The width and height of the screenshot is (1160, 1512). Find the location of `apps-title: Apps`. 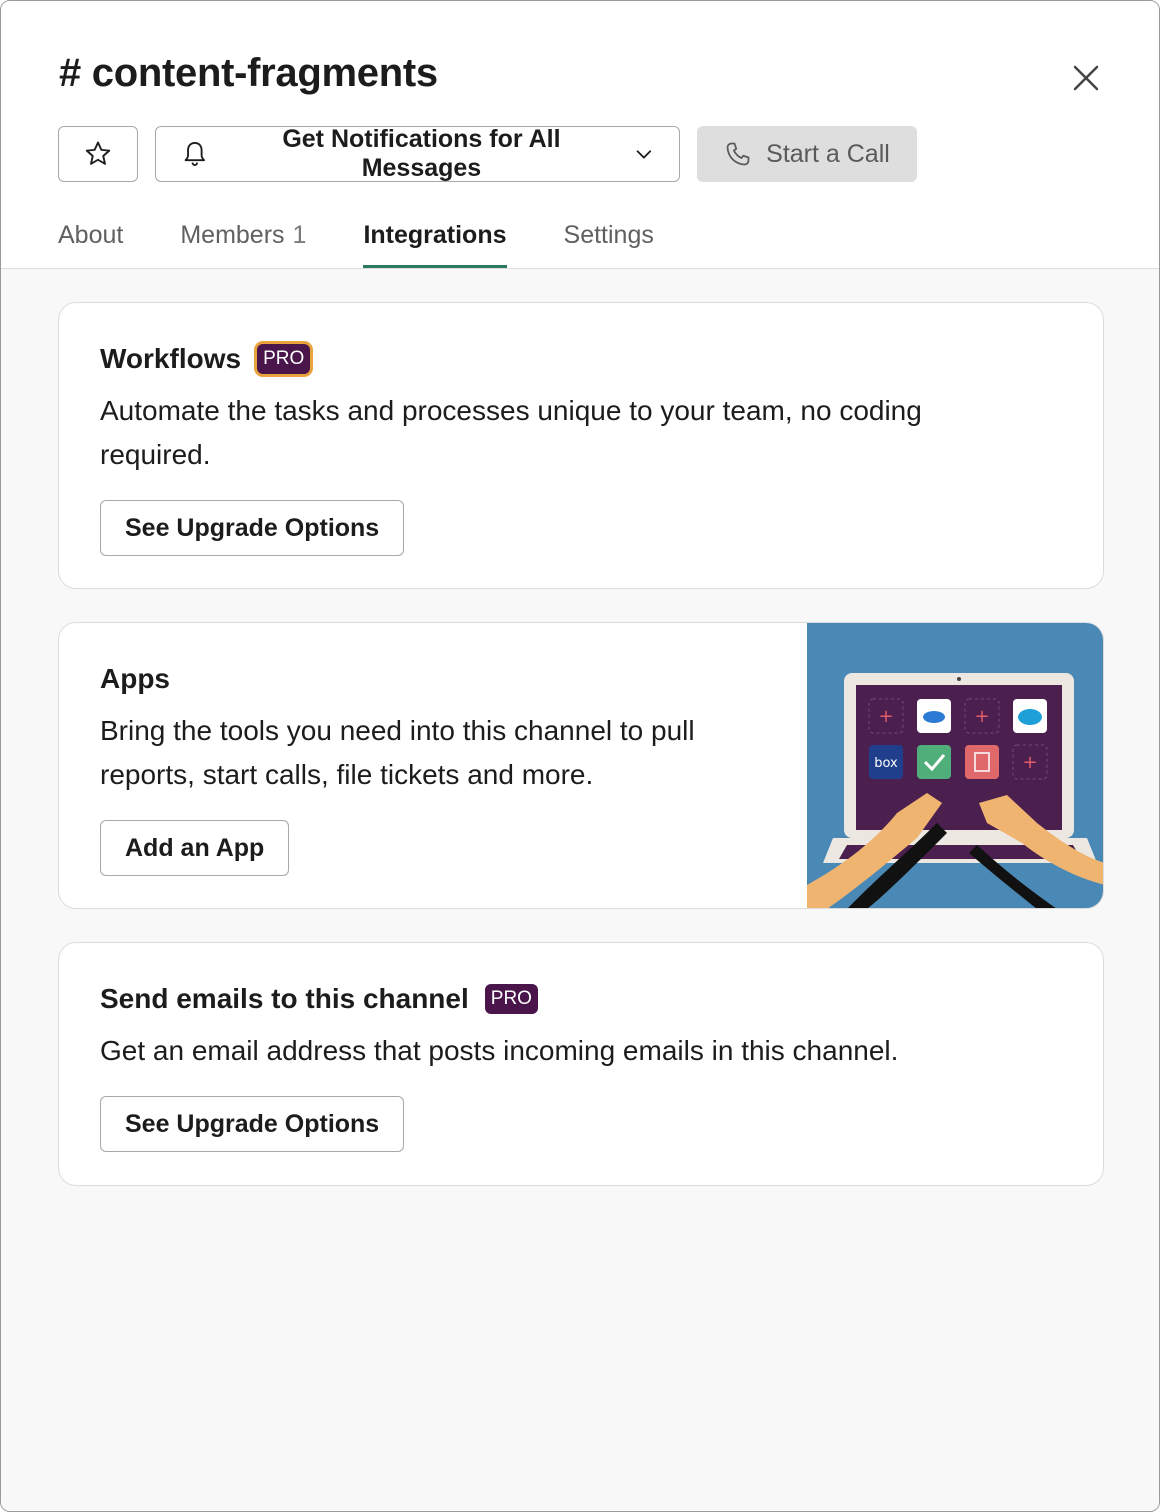

apps-title: Apps is located at coordinates (135, 678).